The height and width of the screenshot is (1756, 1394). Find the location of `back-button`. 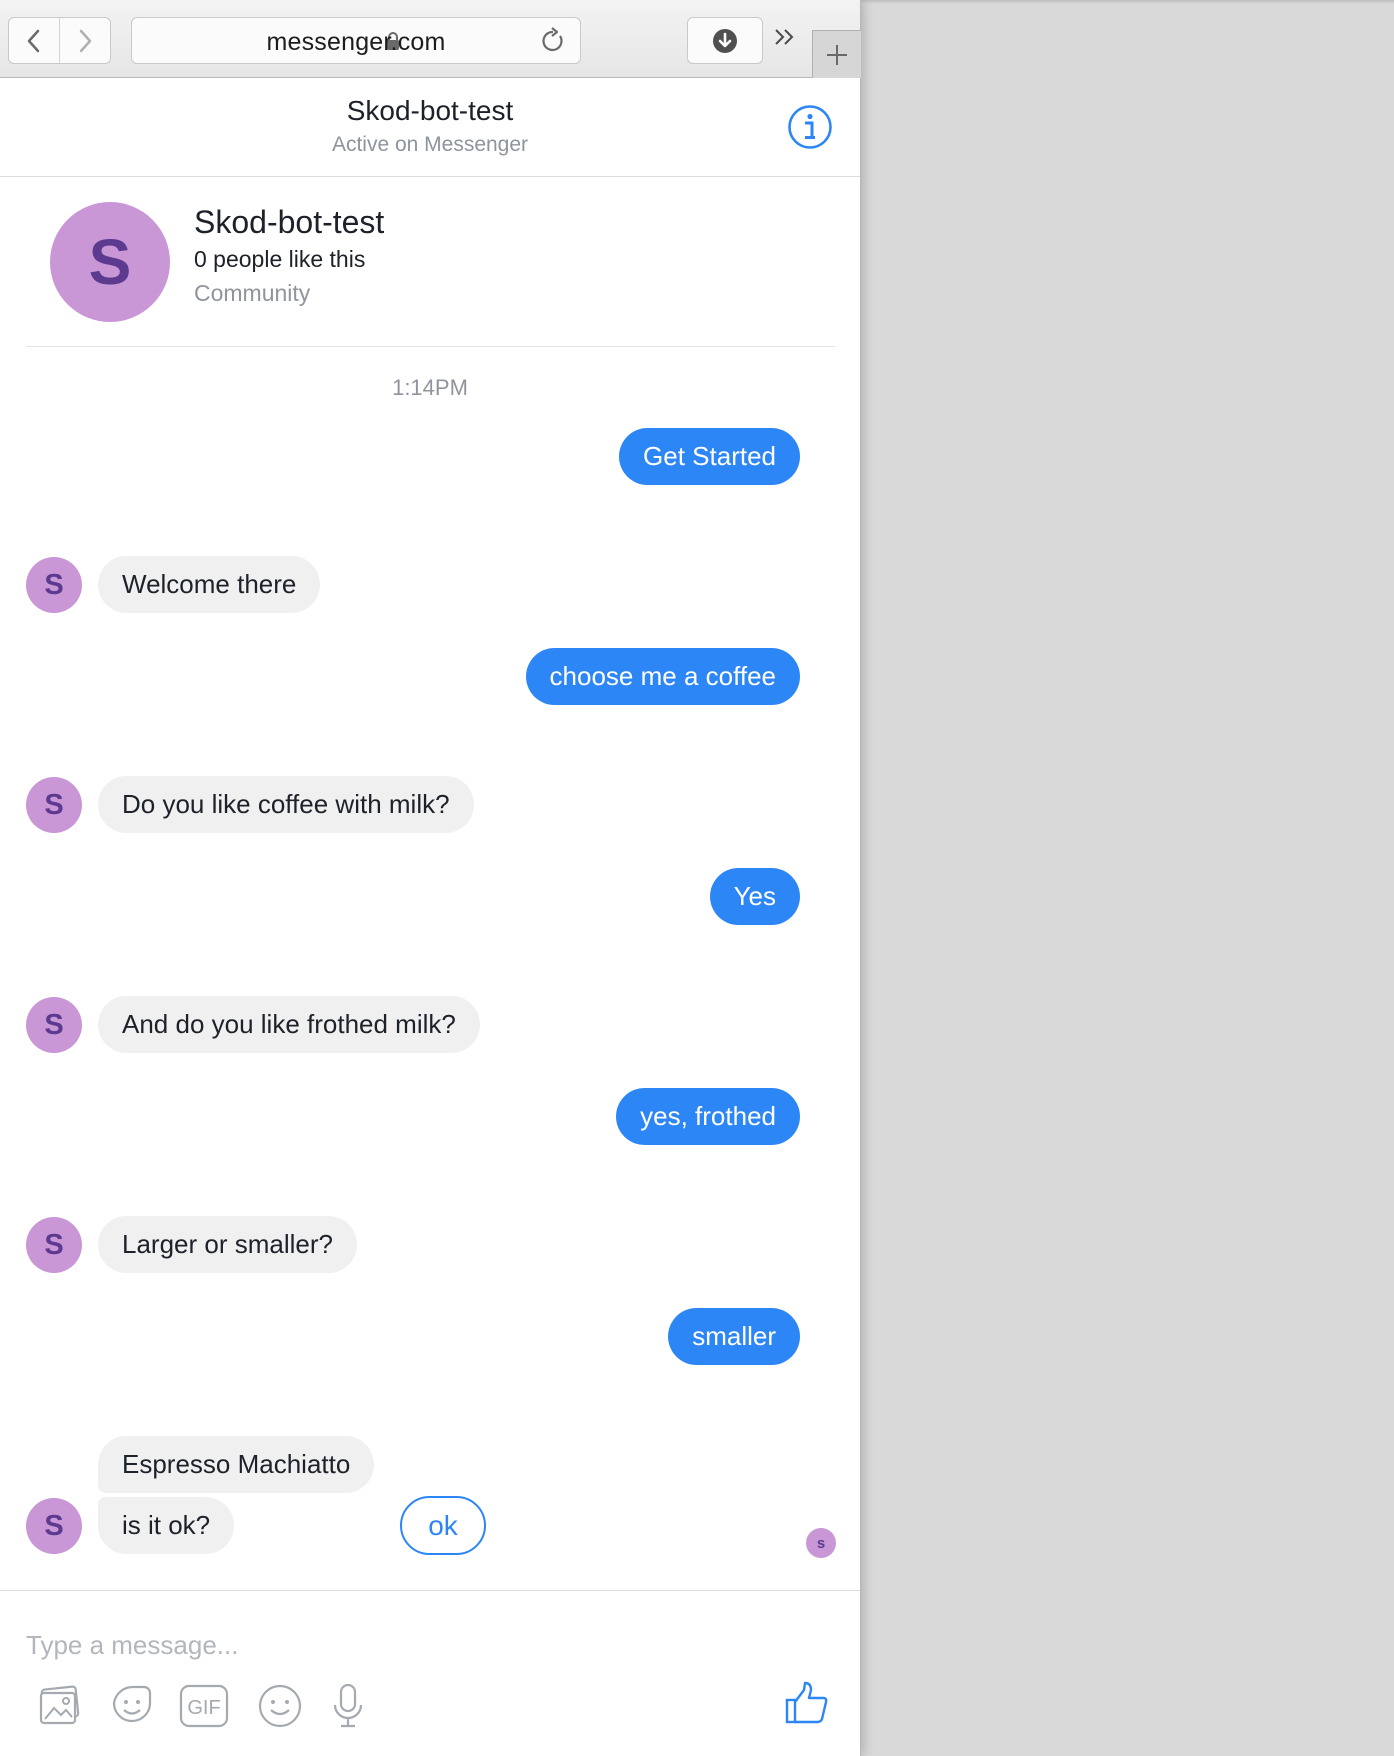

back-button is located at coordinates (34, 40).